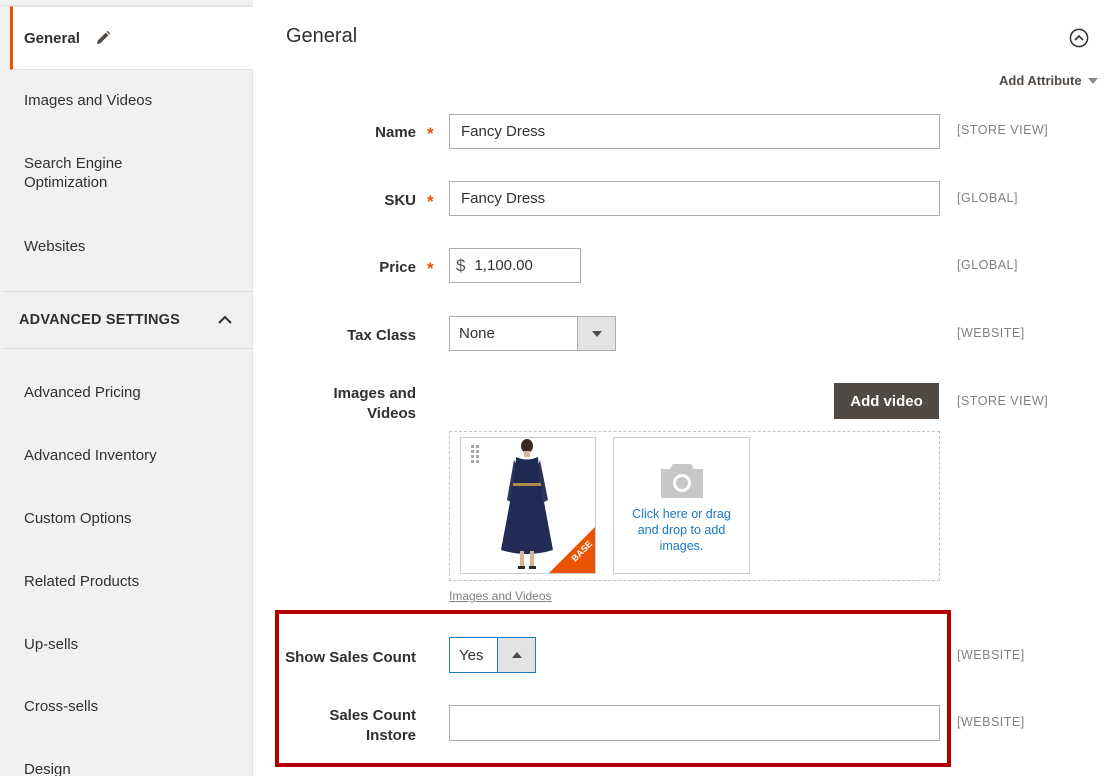 This screenshot has height=776, width=1120. I want to click on sku-label: SKU, so click(400, 200).